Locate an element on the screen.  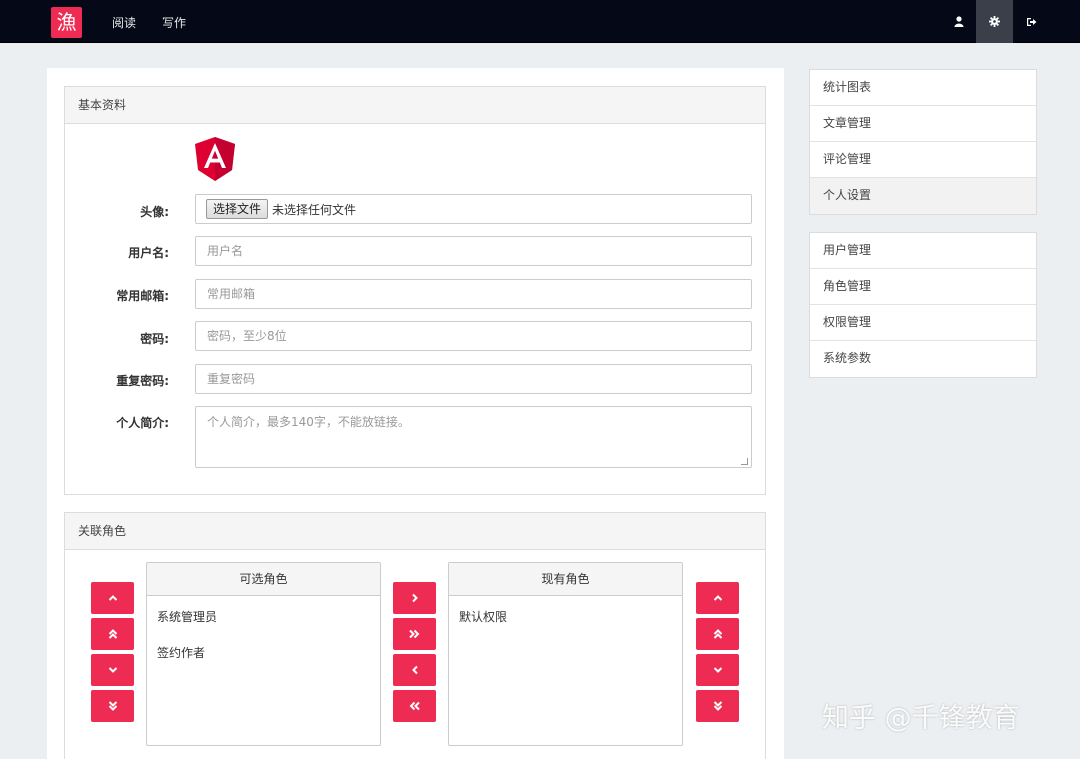
bio-textarea is located at coordinates (473, 437).